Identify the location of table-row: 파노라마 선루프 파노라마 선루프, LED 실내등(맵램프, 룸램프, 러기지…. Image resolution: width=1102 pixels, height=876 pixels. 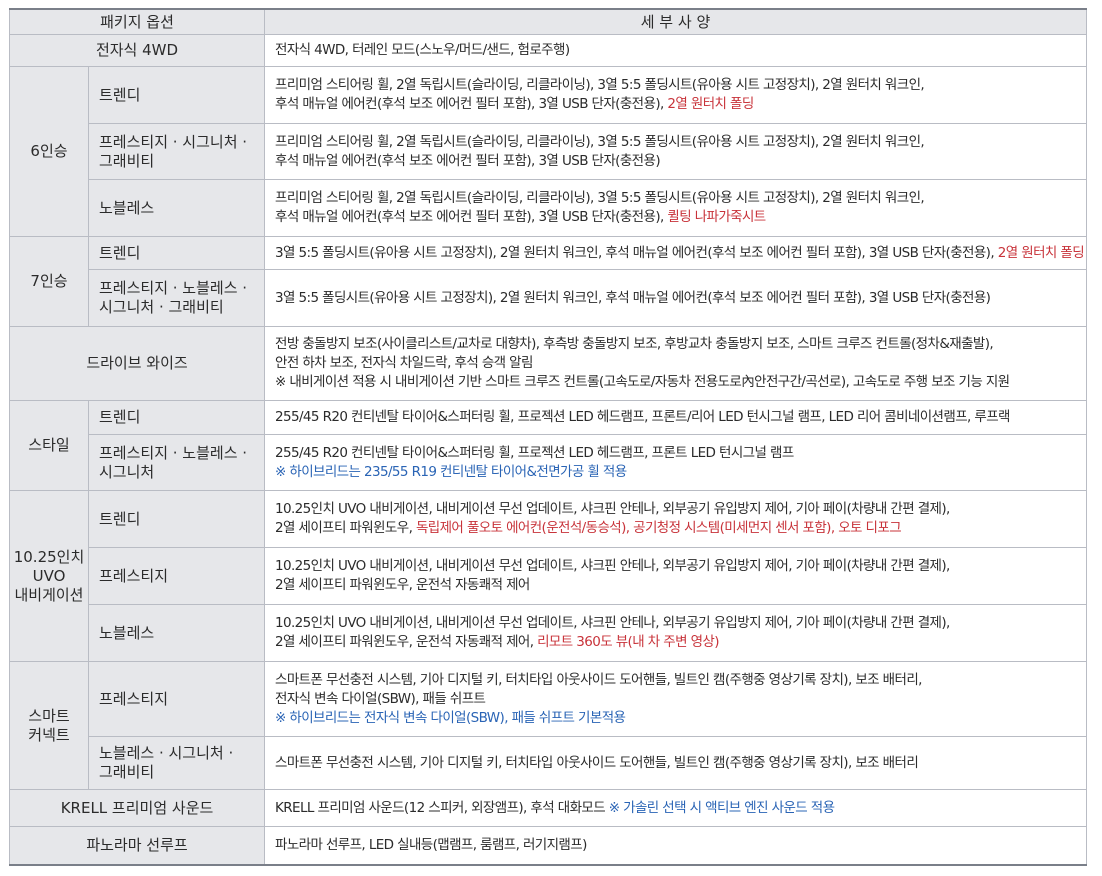
(548, 845).